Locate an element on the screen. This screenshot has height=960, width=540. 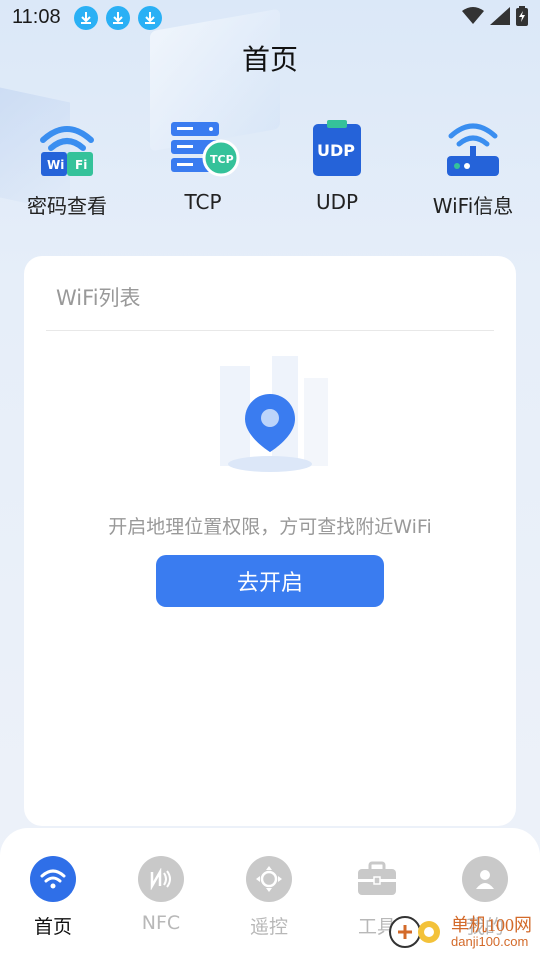
wifi-list-title: WiFi列表 is located at coordinates (98, 298).